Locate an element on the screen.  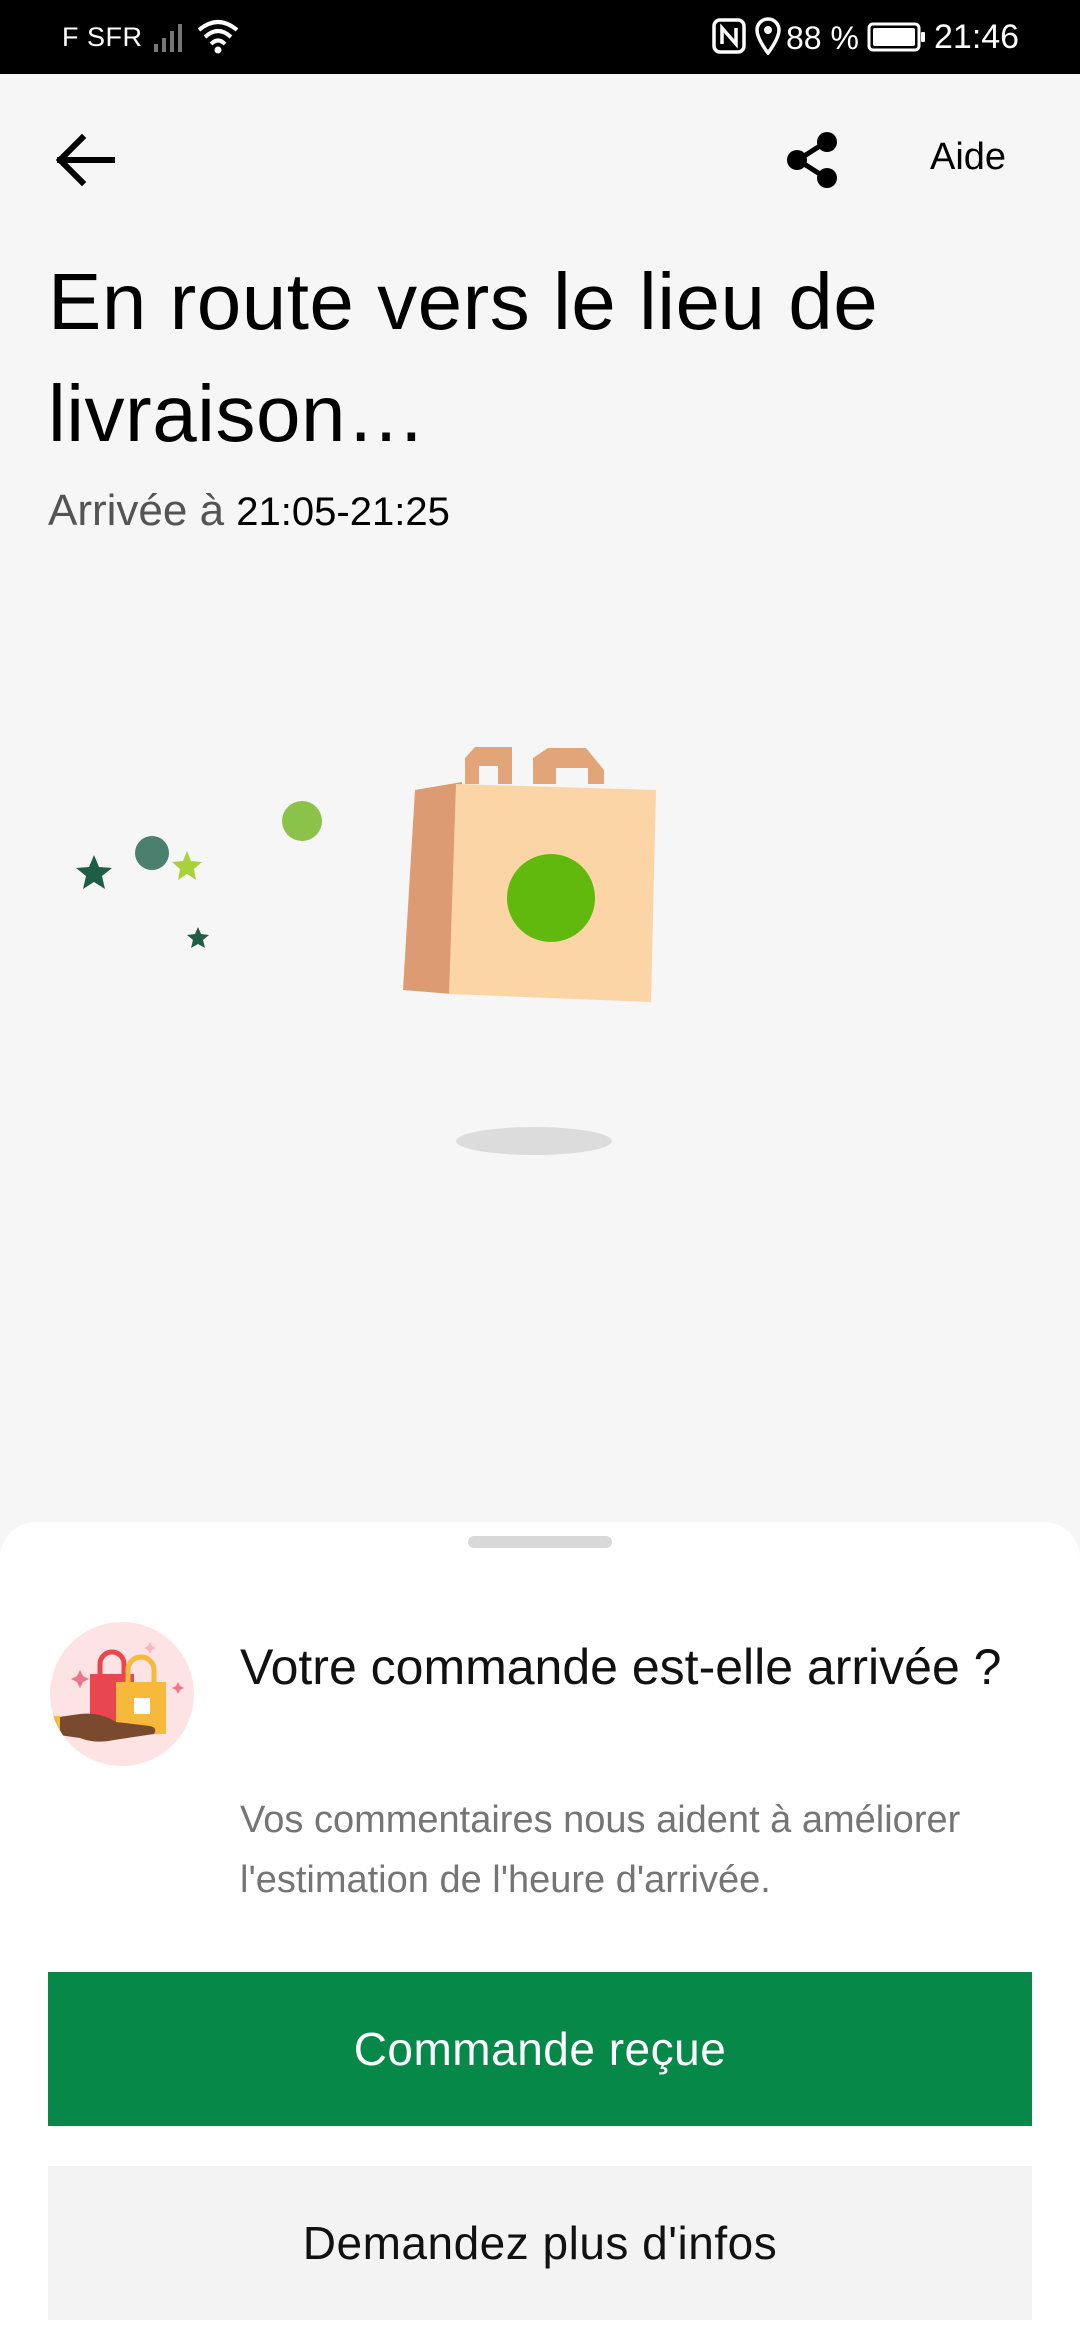
share-button is located at coordinates (812, 160).